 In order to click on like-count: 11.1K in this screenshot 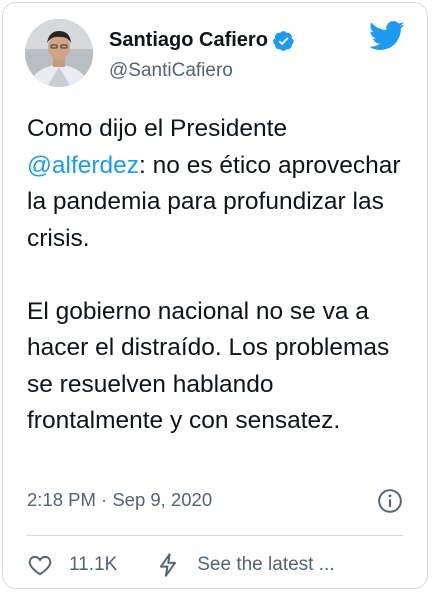, I will do `click(93, 564)`.